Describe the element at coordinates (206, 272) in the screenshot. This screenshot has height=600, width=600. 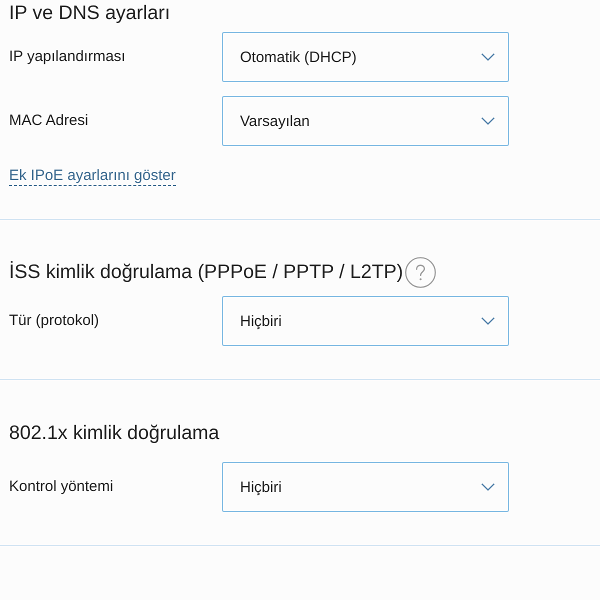
I see `section-heading: İSS kimlik doğrulama (PPPoE / PPTP / L2TP)` at that location.